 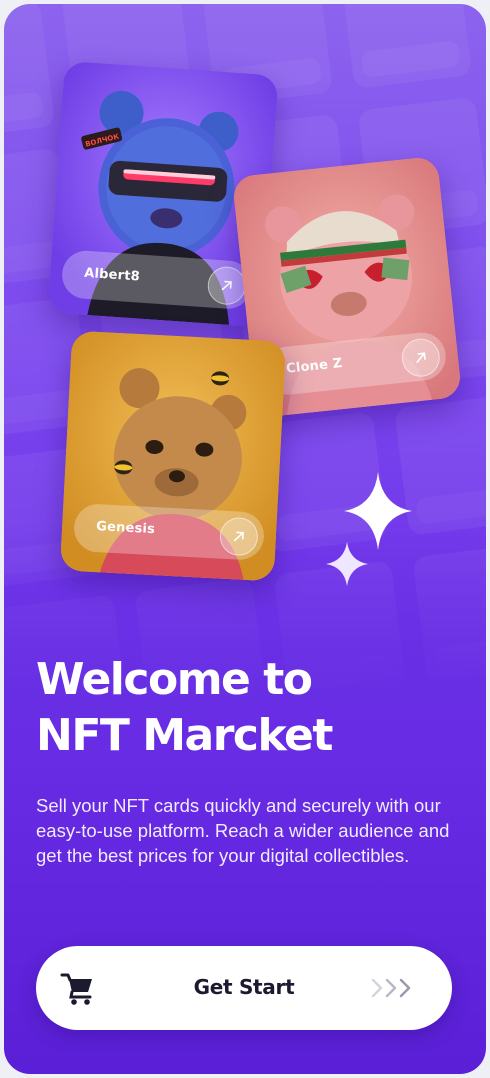 I want to click on get-start-button: Get Start, so click(x=244, y=988).